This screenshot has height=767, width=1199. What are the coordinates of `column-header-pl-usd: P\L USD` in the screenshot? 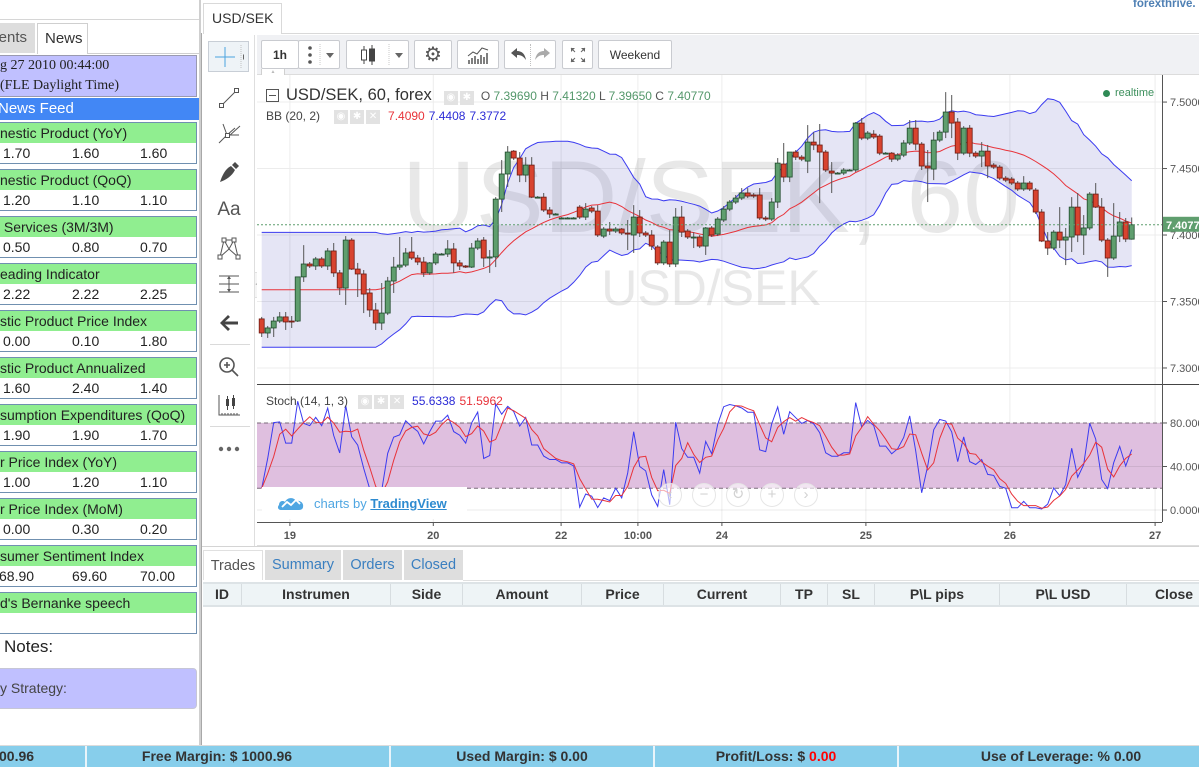 It's located at (1063, 594).